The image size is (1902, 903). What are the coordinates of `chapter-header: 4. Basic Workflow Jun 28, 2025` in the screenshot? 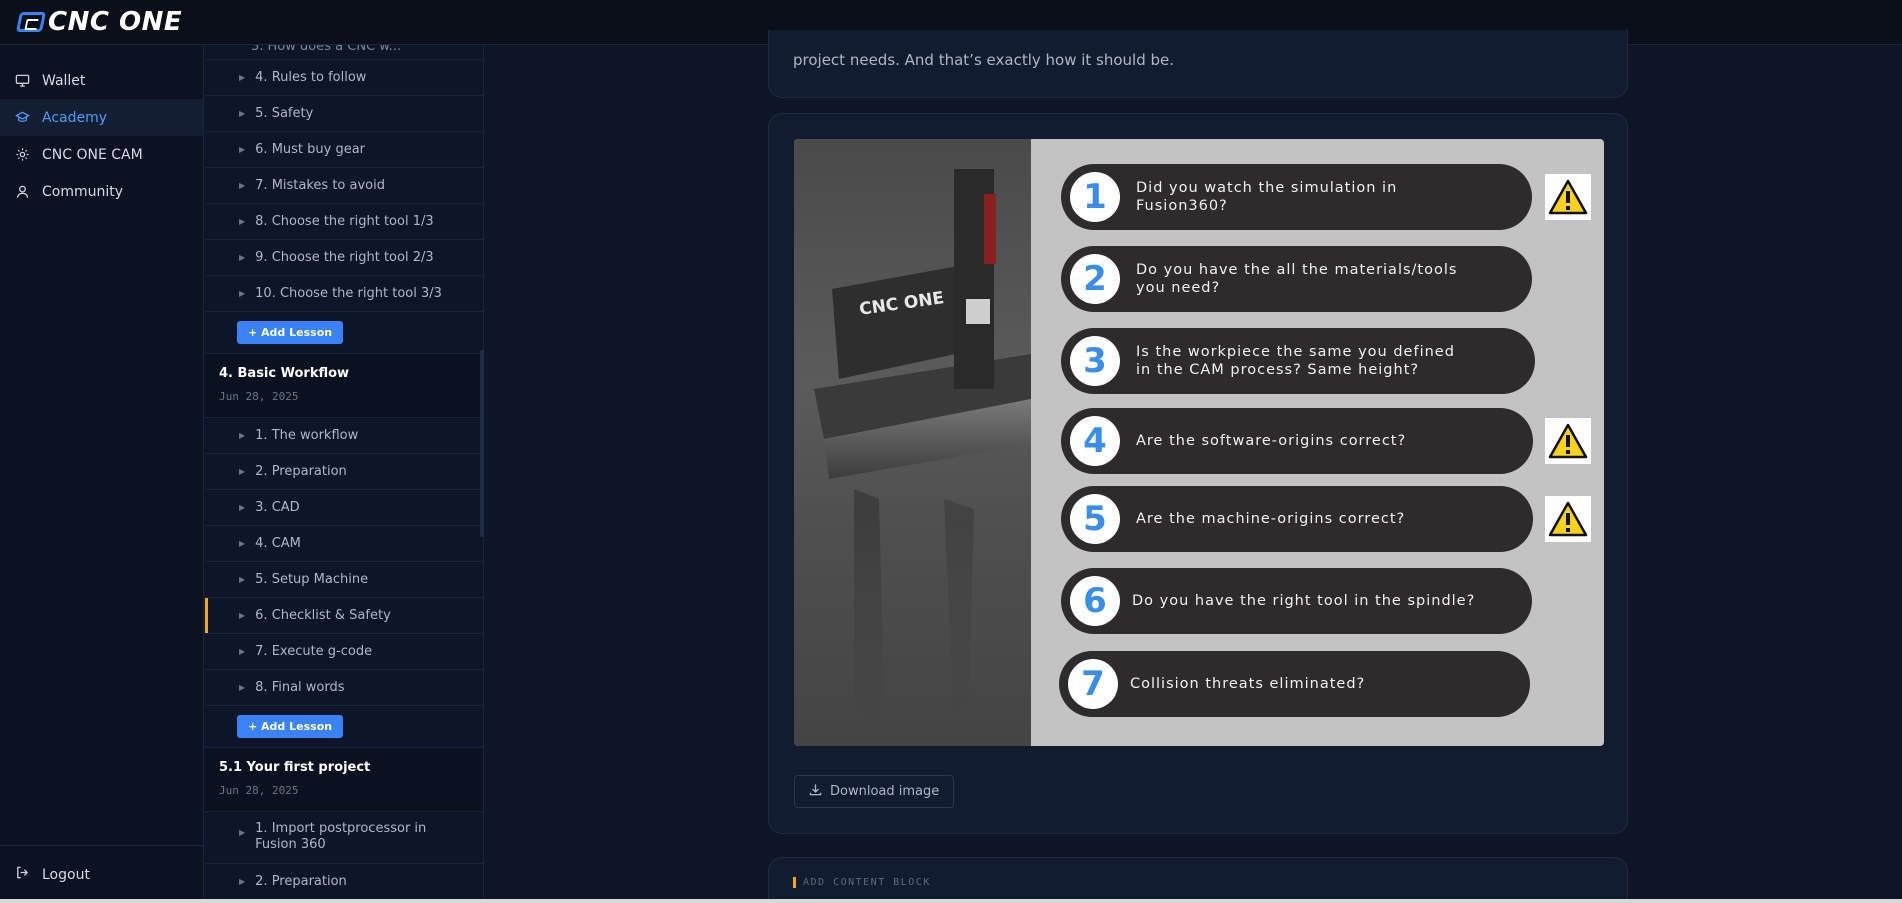 It's located at (344, 386).